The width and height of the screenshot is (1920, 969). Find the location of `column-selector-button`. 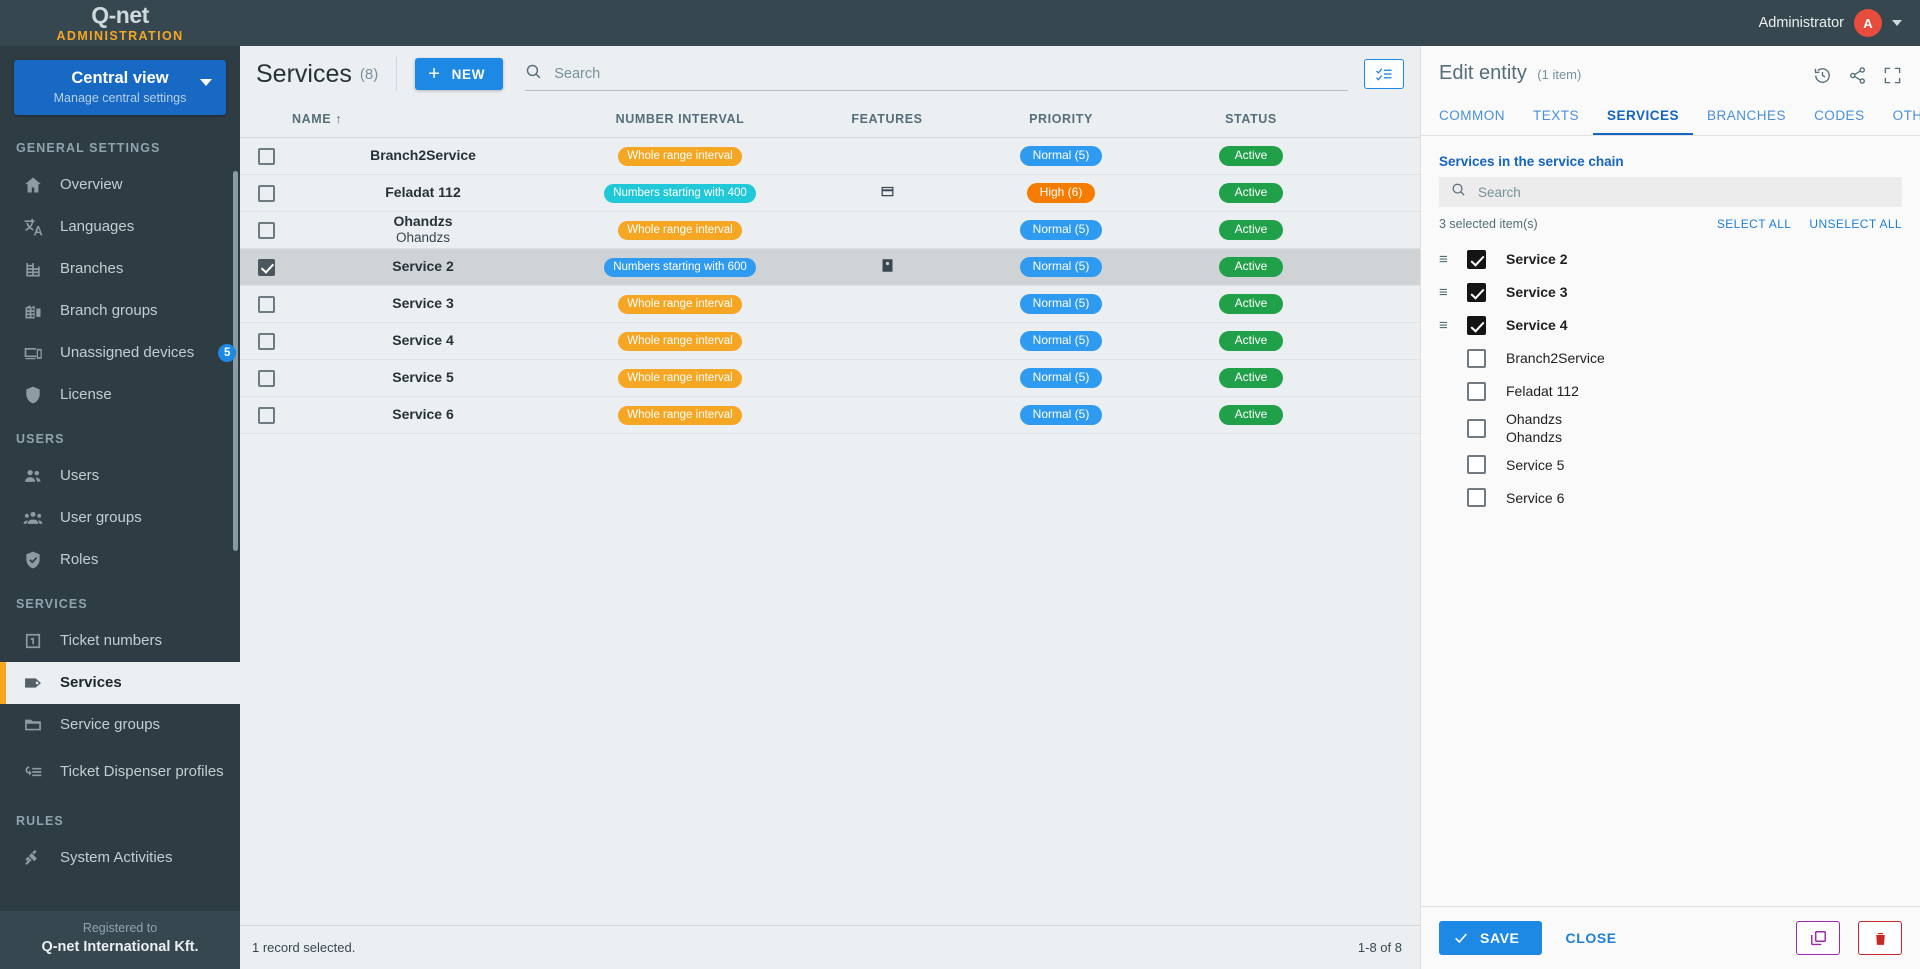

column-selector-button is located at coordinates (1384, 74).